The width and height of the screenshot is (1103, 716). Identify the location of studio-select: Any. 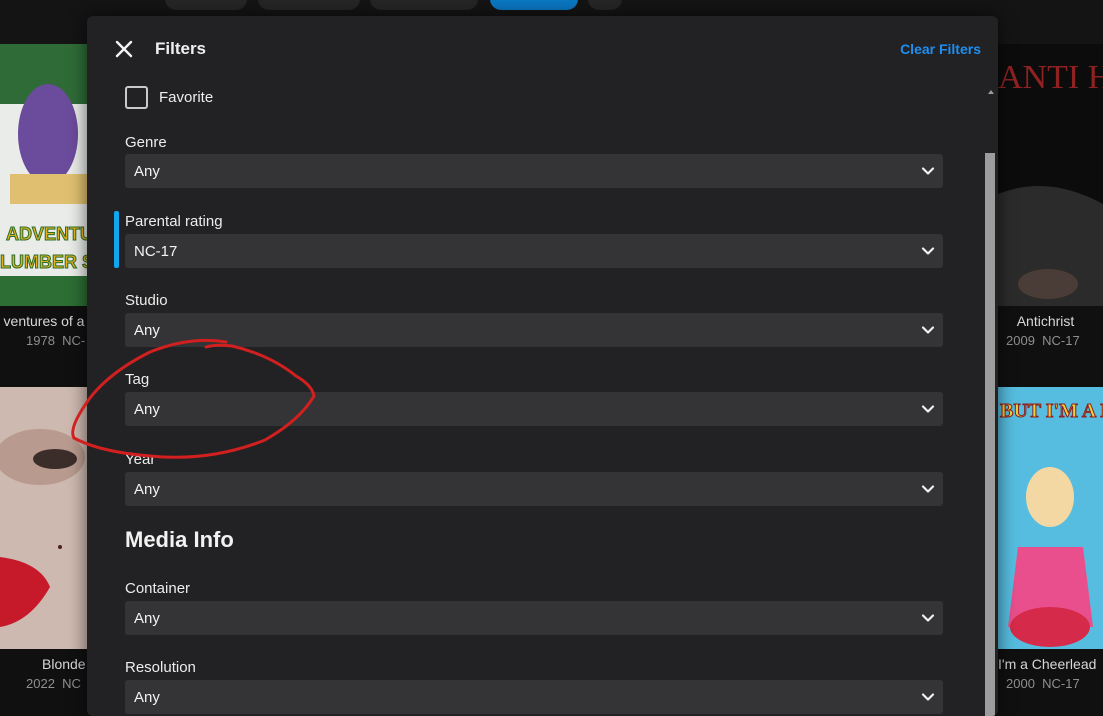
(534, 330).